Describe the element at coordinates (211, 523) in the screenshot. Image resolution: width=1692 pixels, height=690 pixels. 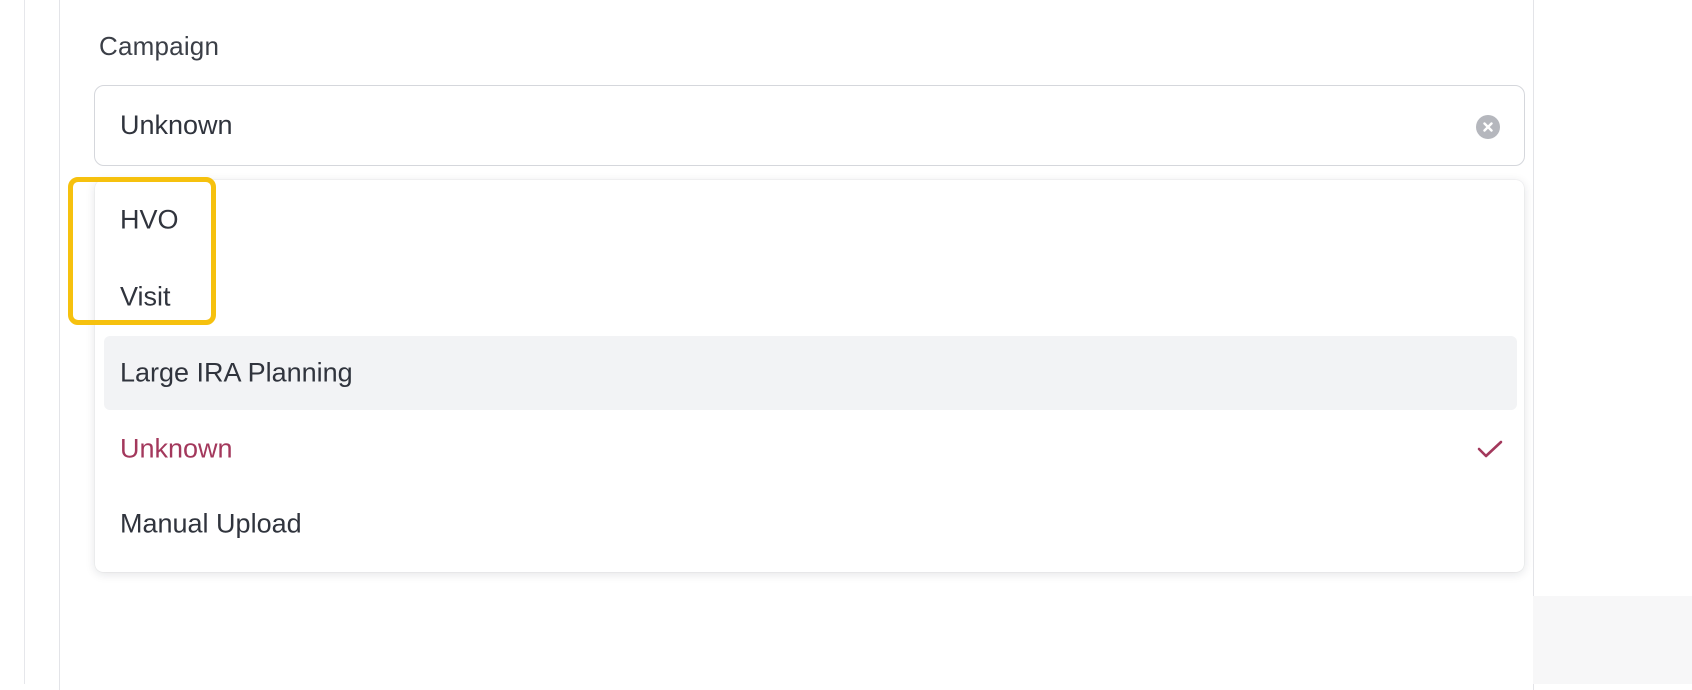
I see `option-label: Manual Upload` at that location.